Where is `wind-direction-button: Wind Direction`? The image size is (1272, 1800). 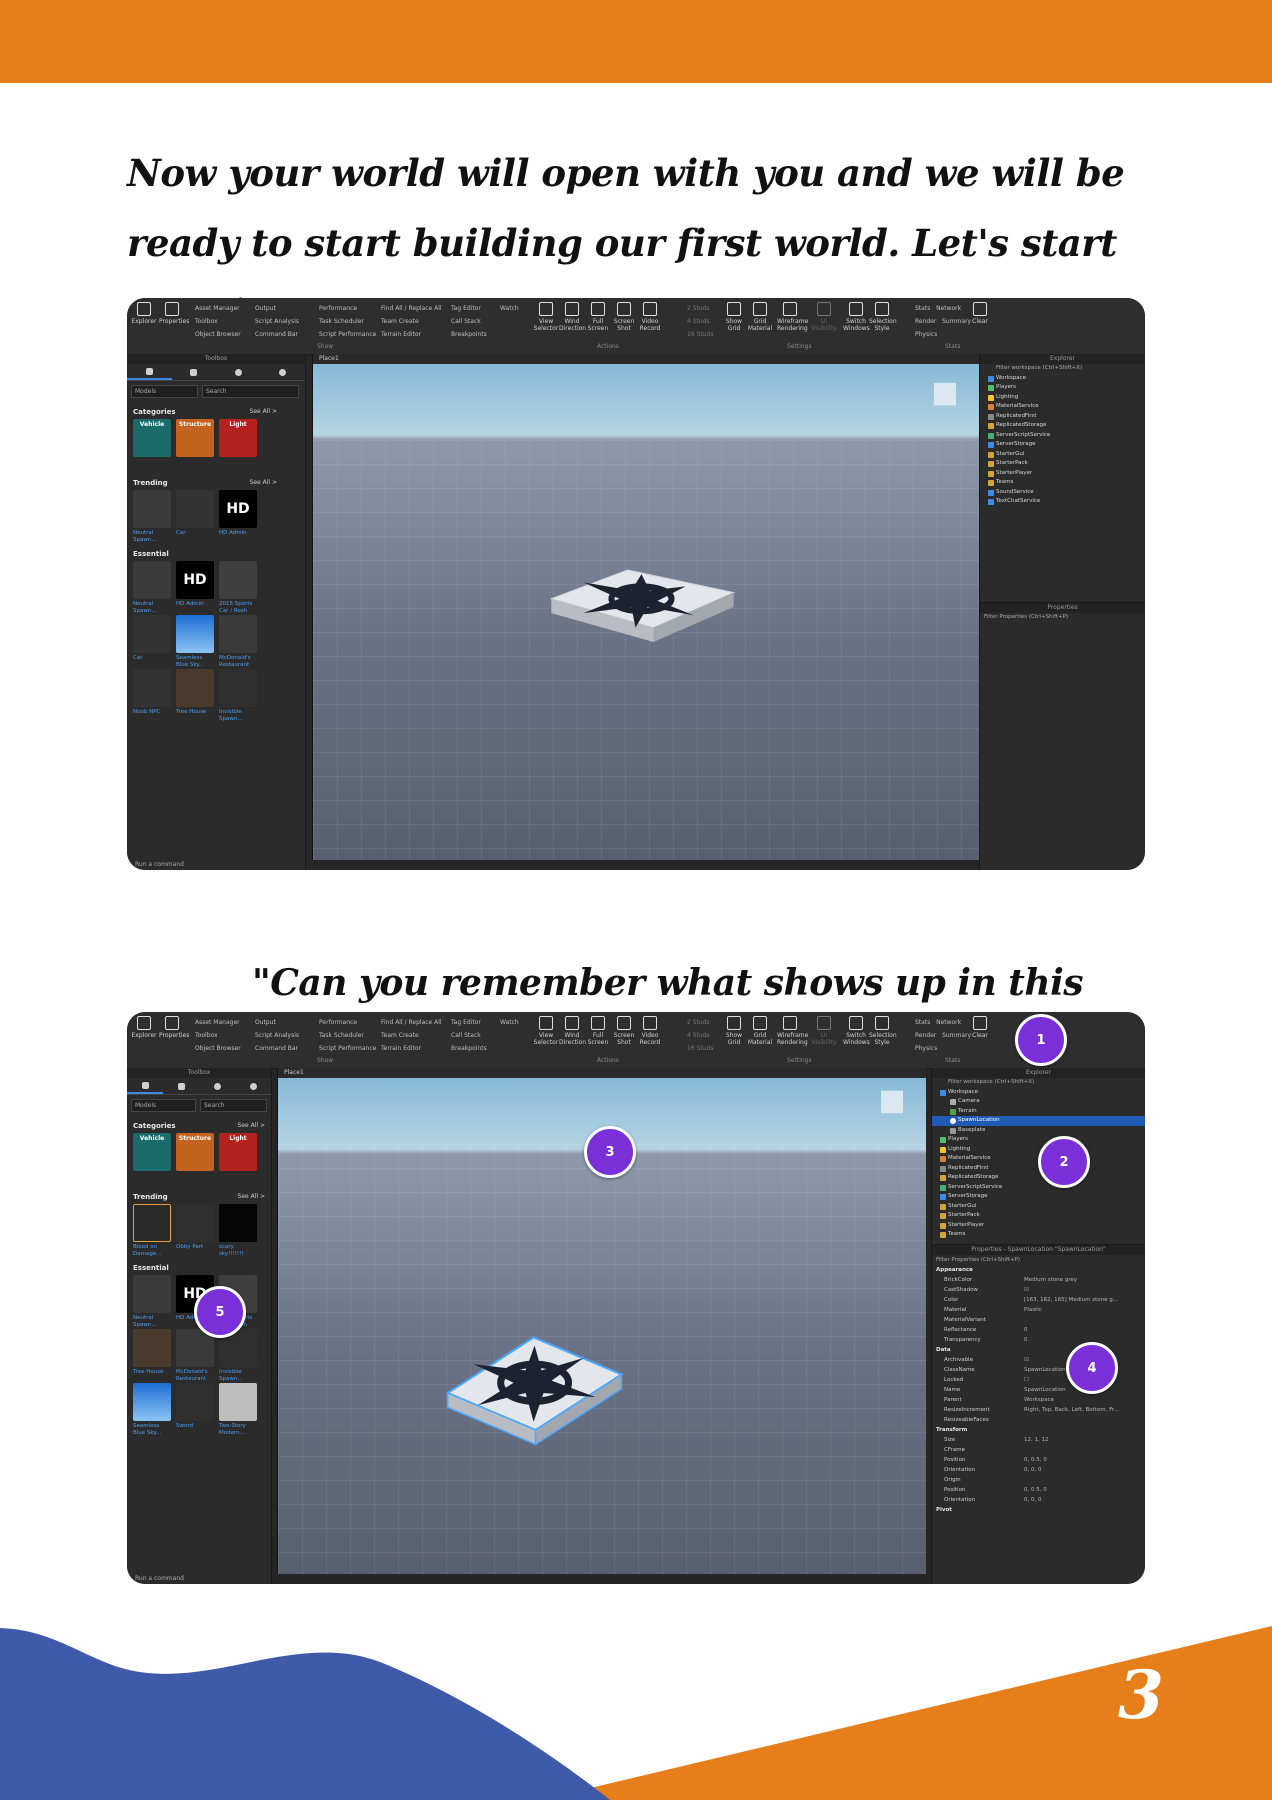
wind-direction-button: Wind Direction is located at coordinates (572, 1031).